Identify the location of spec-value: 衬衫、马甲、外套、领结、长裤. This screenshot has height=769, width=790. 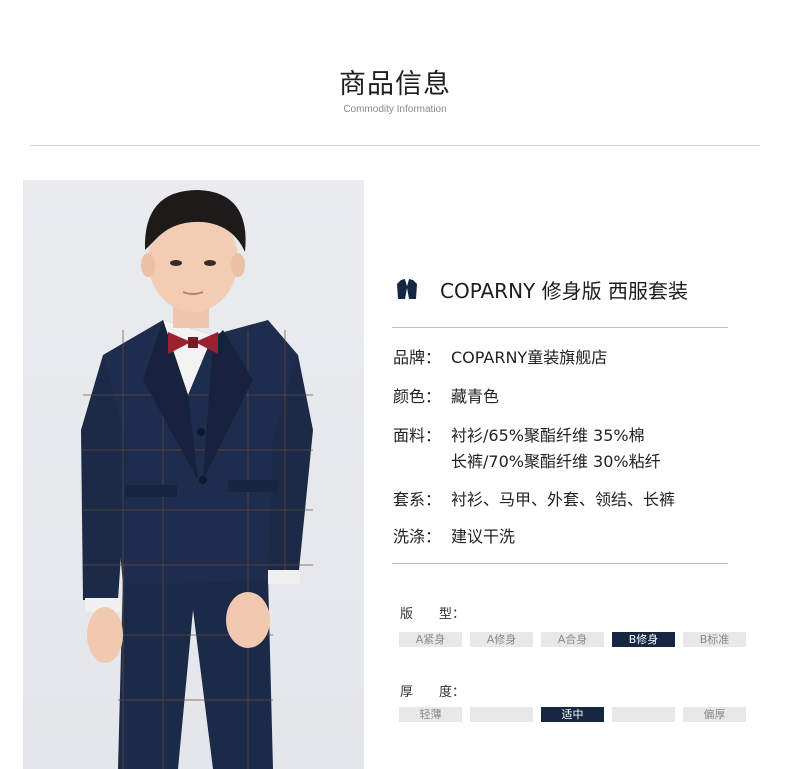
(563, 499).